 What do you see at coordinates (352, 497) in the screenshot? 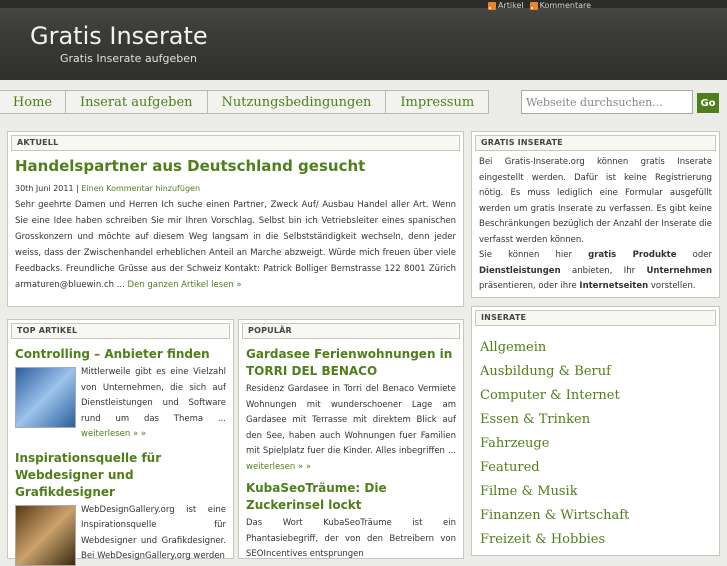
I see `populaer-title-2: KubaSeoTräume: Die Zuckerinsel lockt` at bounding box center [352, 497].